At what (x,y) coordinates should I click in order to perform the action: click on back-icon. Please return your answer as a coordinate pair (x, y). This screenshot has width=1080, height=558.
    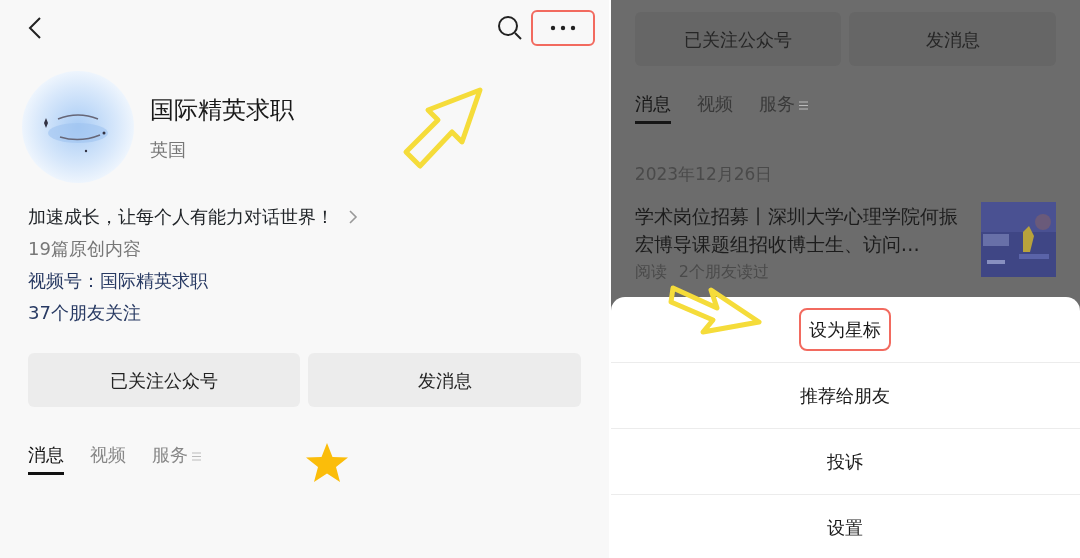
    Looking at the image, I should click on (35, 27).